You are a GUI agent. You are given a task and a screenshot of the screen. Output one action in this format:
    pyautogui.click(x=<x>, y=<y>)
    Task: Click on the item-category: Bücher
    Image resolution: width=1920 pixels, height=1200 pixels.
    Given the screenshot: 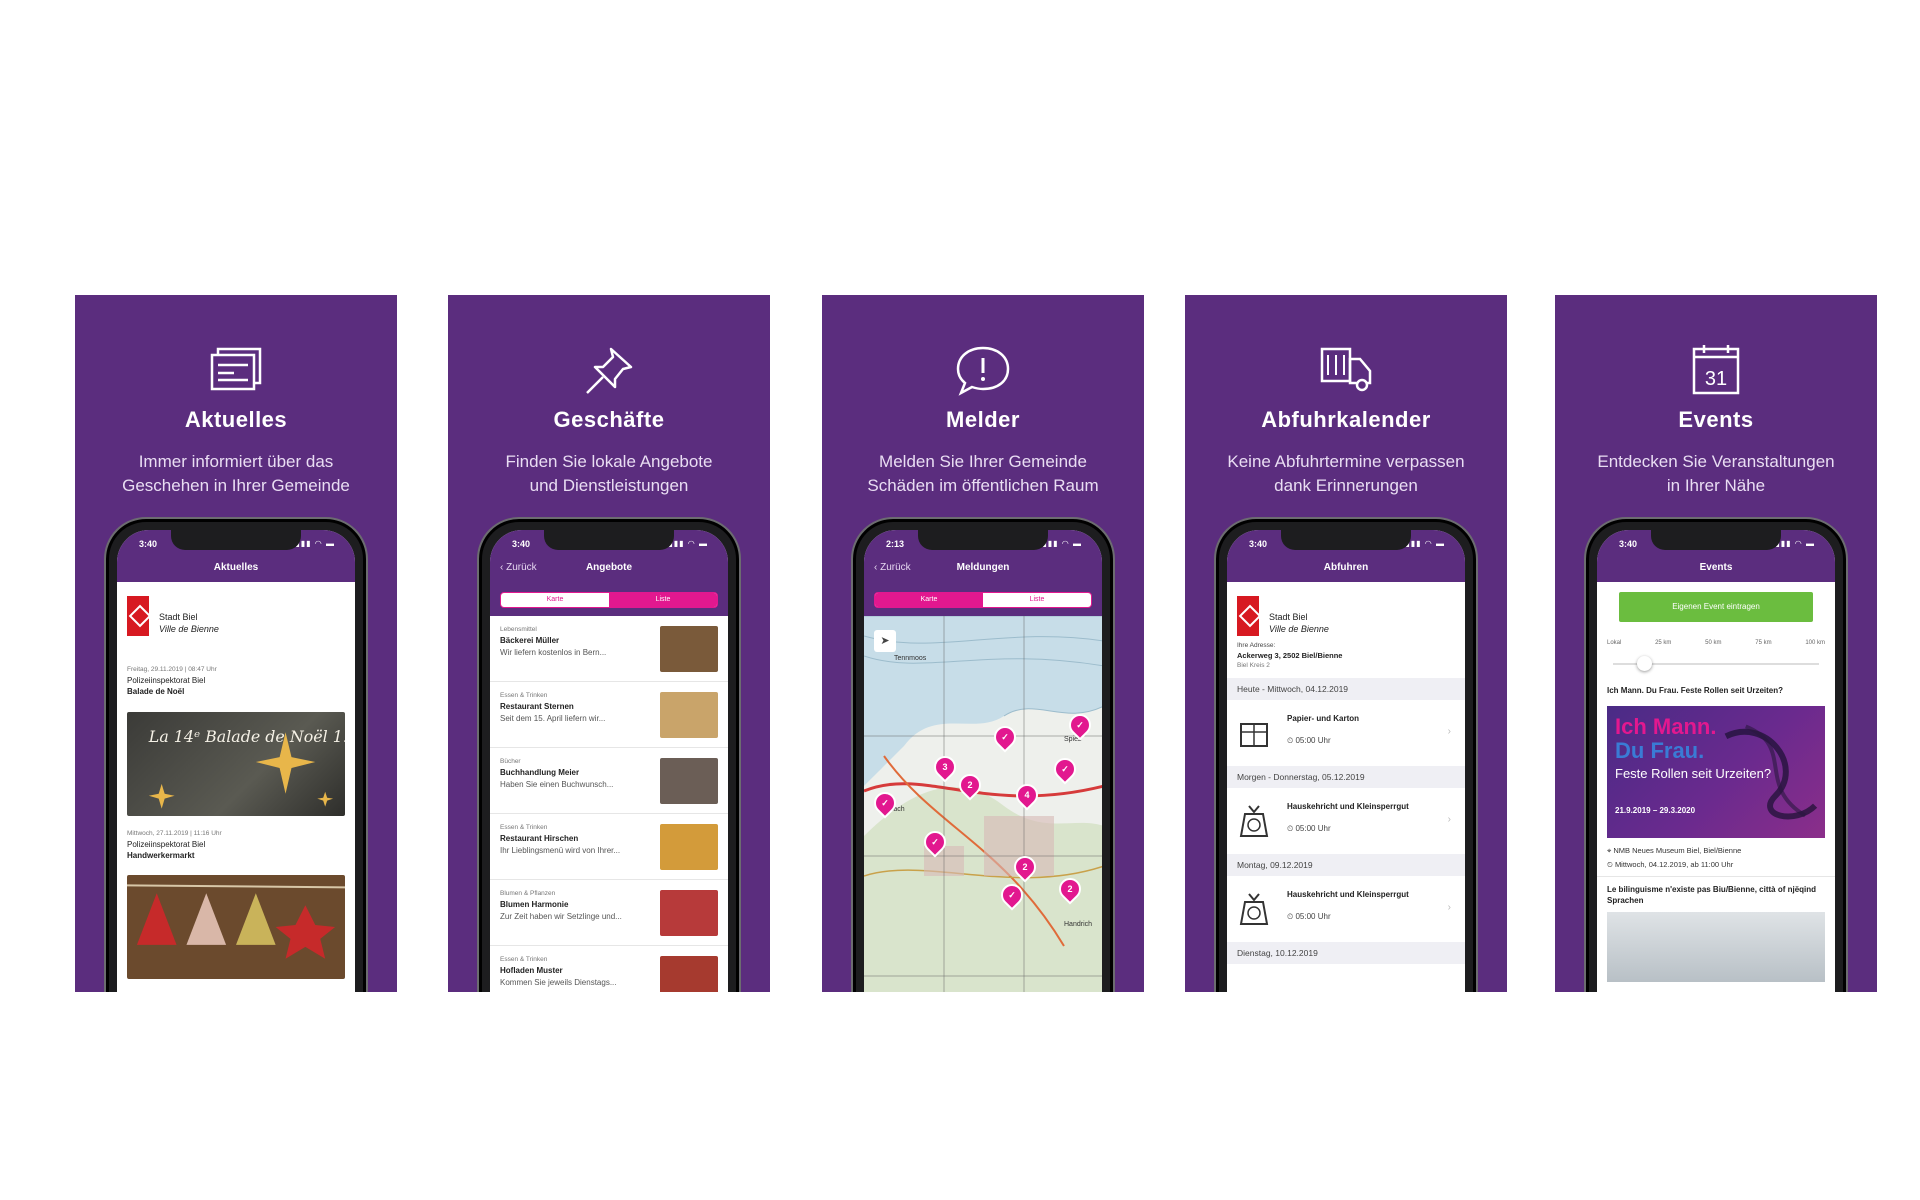 What is the action you would take?
    pyautogui.click(x=510, y=761)
    